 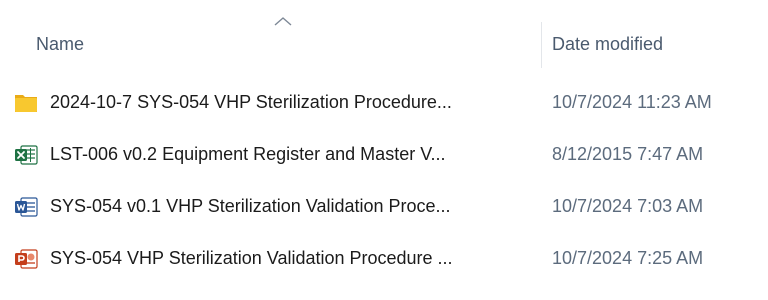 I want to click on file-date-modified: 10/7/2024 7:25 AM, so click(x=628, y=258).